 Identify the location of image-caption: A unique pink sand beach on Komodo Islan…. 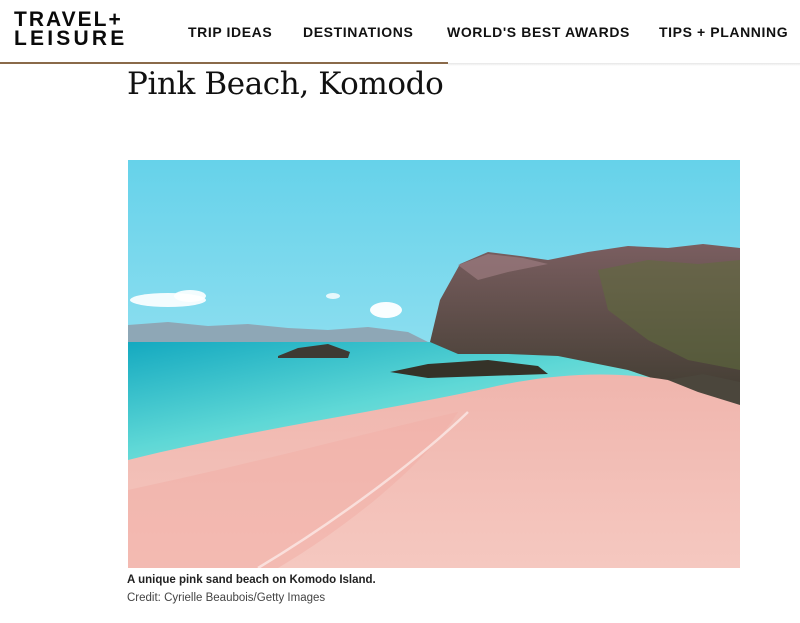
(251, 580).